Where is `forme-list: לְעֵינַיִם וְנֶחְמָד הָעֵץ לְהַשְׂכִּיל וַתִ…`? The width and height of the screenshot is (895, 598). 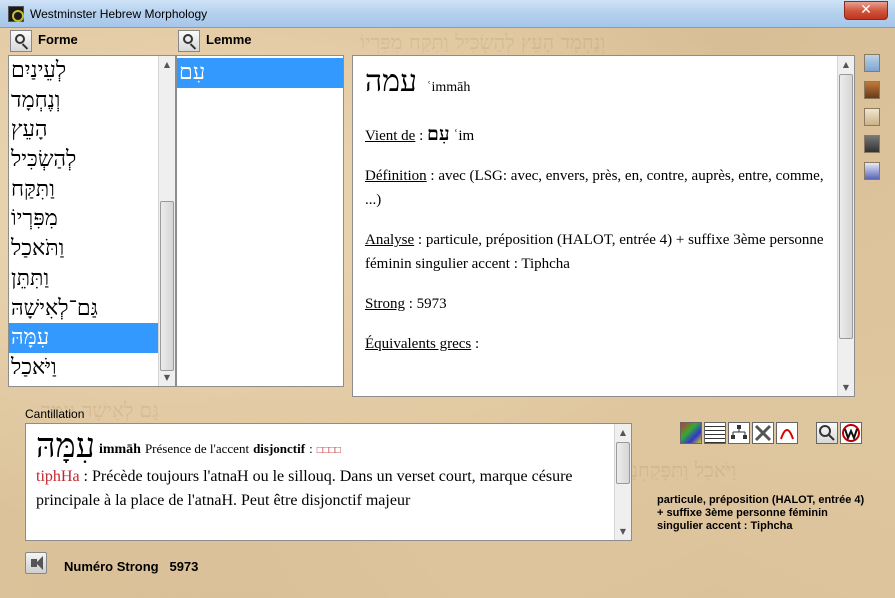 forme-list: לְעֵינַיִם וְנֶחְמָד הָעֵץ לְהַשְׂכִּיל וַתִ… is located at coordinates (92, 221).